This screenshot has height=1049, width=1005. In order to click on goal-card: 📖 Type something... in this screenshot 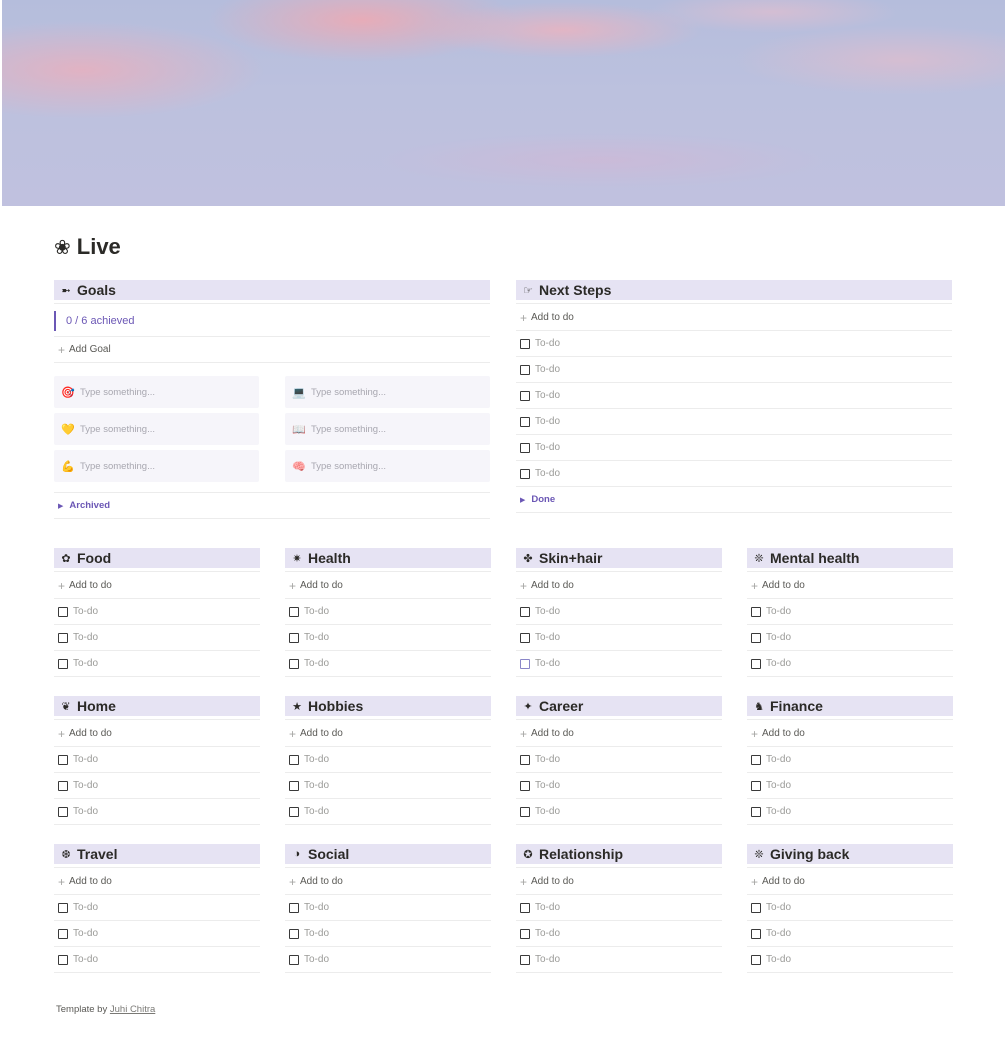, I will do `click(387, 429)`.